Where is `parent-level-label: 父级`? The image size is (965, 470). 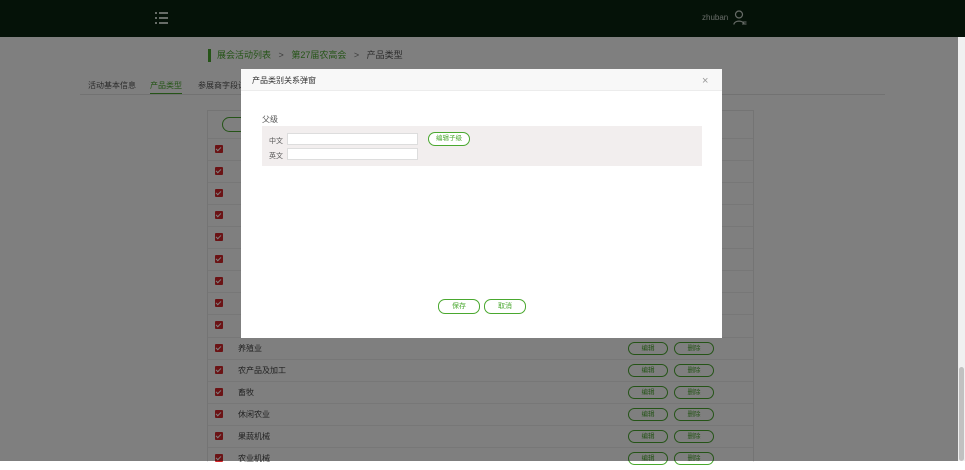 parent-level-label: 父级 is located at coordinates (270, 119).